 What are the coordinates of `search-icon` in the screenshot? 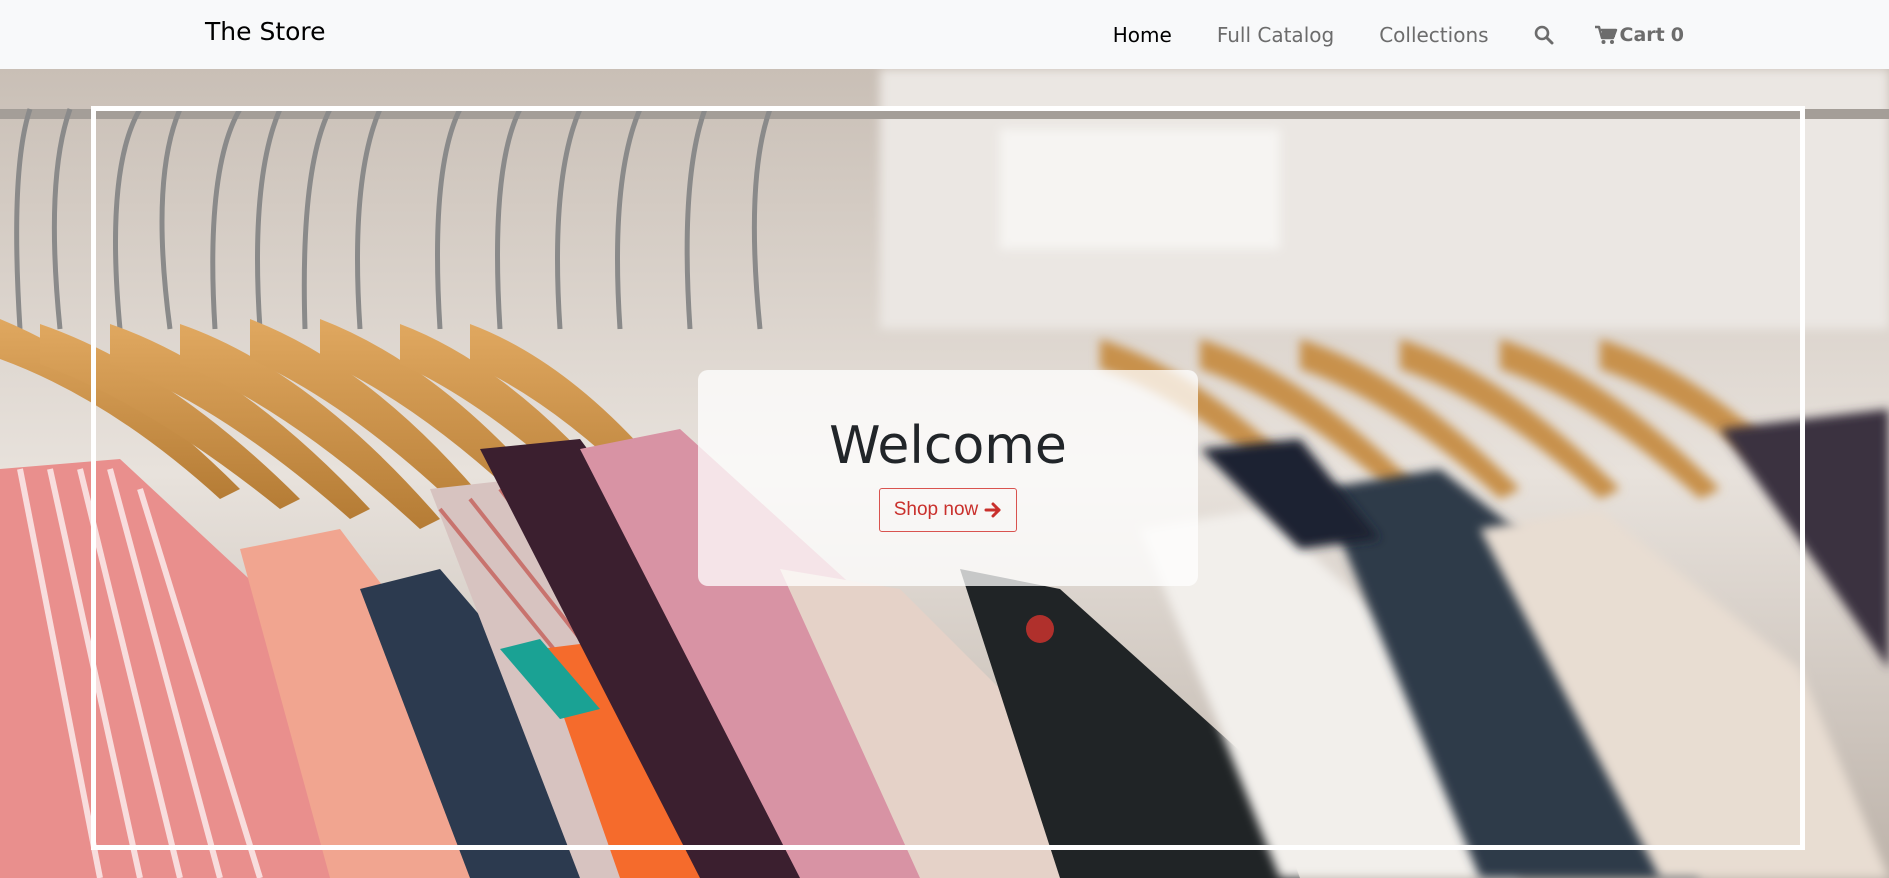 It's located at (1544, 35).